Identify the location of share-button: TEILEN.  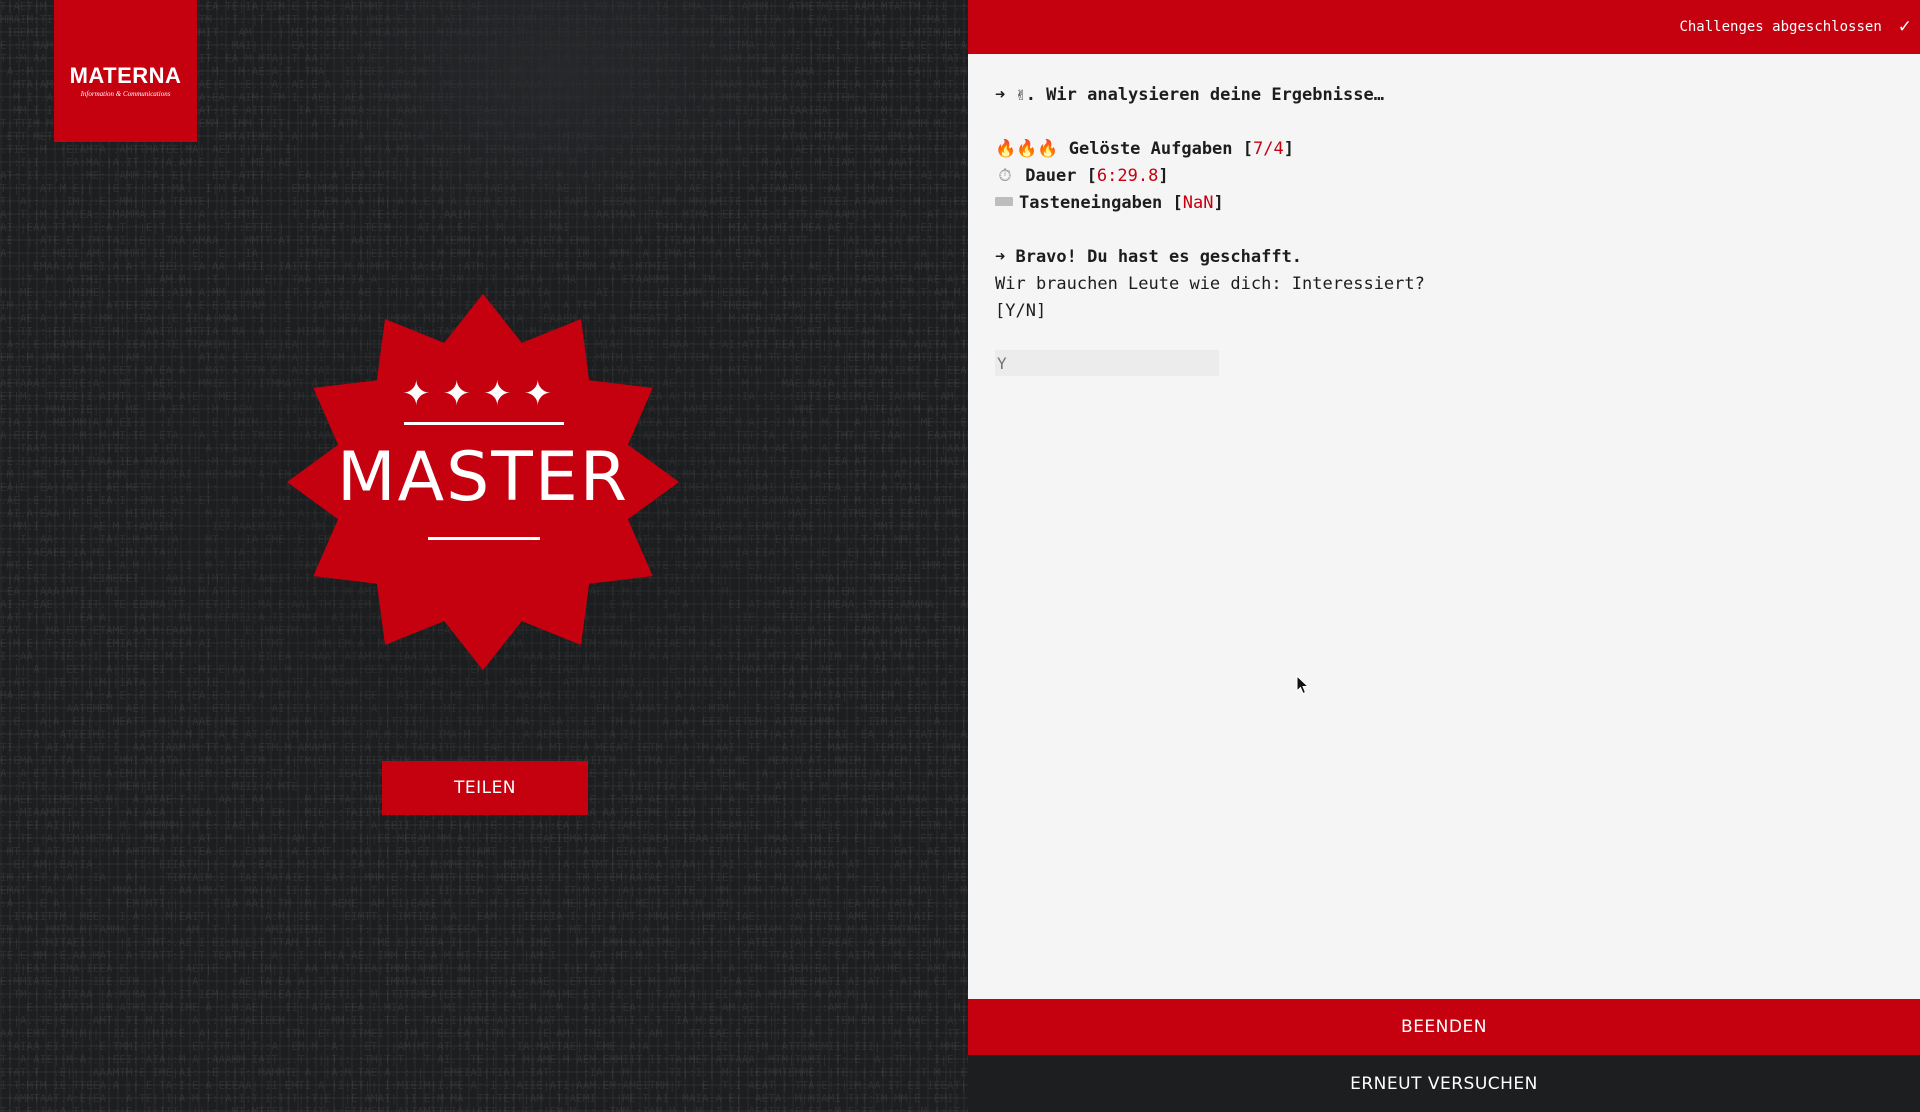
(485, 788).